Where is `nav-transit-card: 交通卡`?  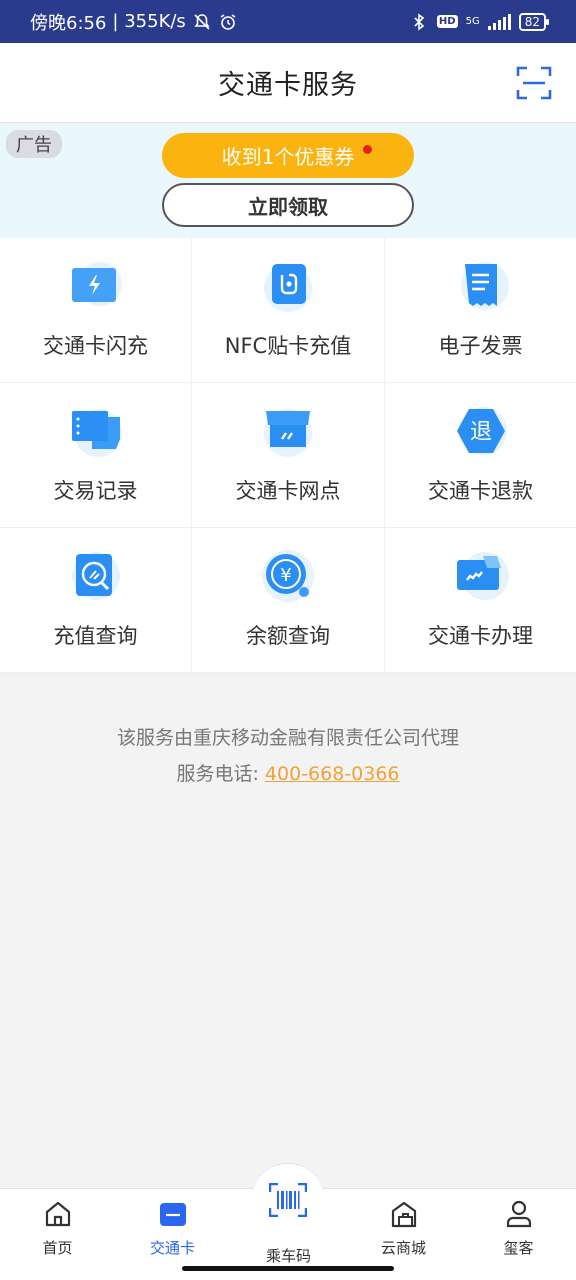
nav-transit-card: 交通卡 is located at coordinates (172, 1229).